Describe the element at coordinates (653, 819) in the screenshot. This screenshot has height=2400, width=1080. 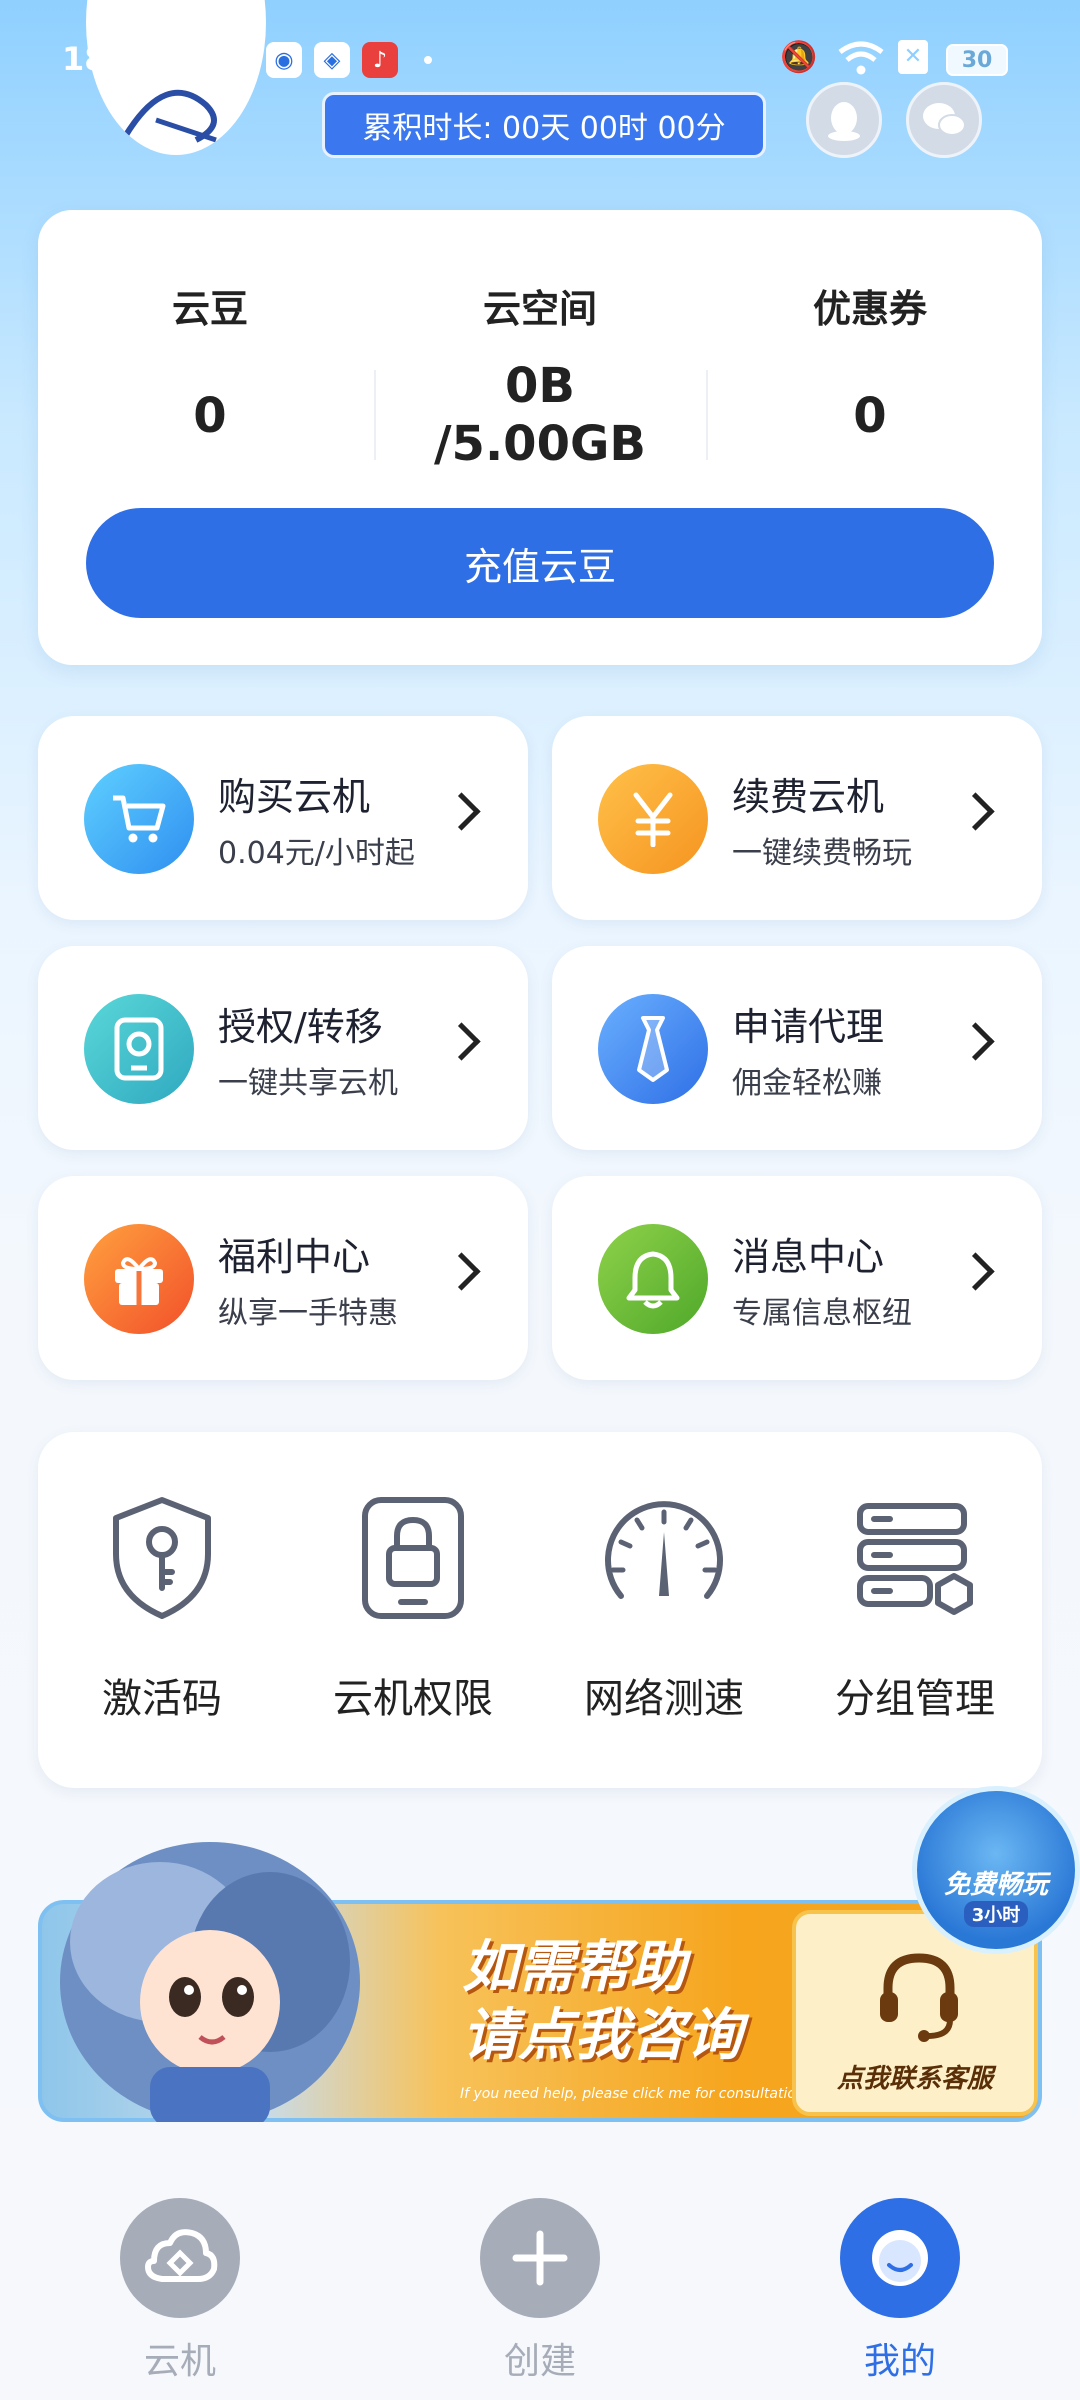
I see `yen-icon` at that location.